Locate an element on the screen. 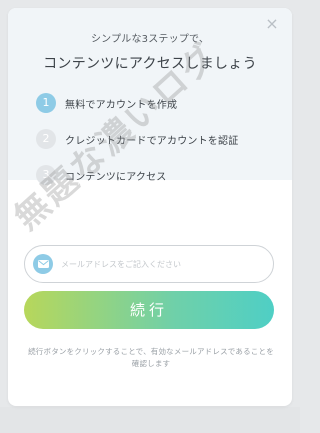 The height and width of the screenshot is (433, 320). step-number-badge: 1 is located at coordinates (46, 103).